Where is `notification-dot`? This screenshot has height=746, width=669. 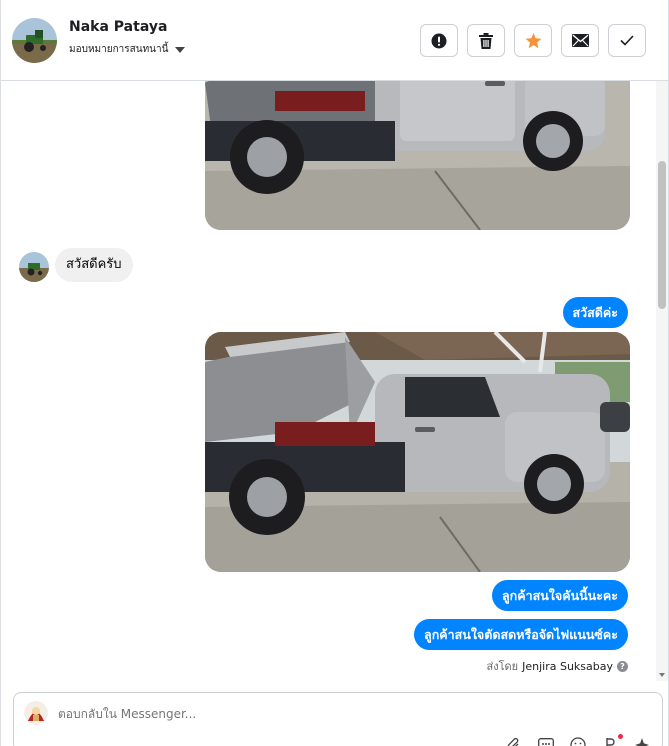
notification-dot is located at coordinates (620, 736).